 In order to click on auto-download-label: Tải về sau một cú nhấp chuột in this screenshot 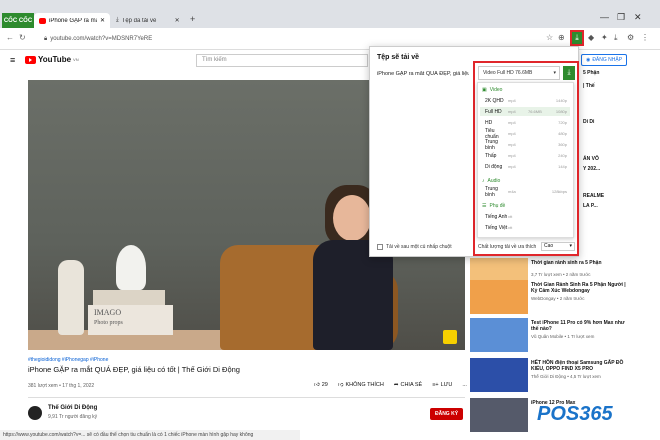, I will do `click(419, 247)`.